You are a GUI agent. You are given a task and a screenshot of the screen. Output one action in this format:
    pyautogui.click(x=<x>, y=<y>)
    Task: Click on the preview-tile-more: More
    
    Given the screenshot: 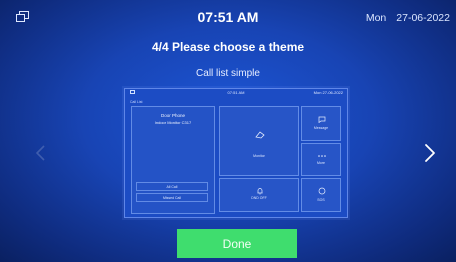 What is the action you would take?
    pyautogui.click(x=321, y=159)
    